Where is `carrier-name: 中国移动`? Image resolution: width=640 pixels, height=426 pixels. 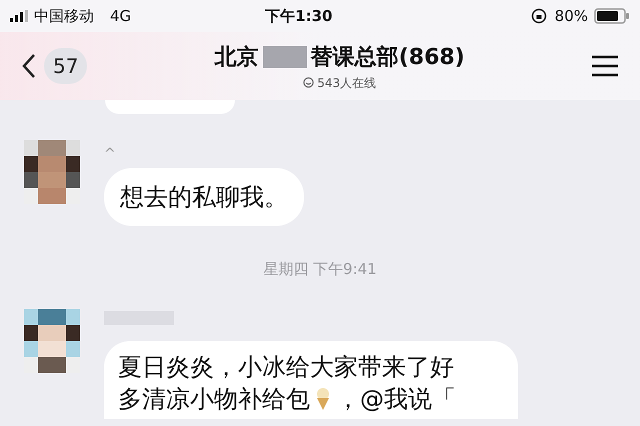 carrier-name: 中国移动 is located at coordinates (64, 16).